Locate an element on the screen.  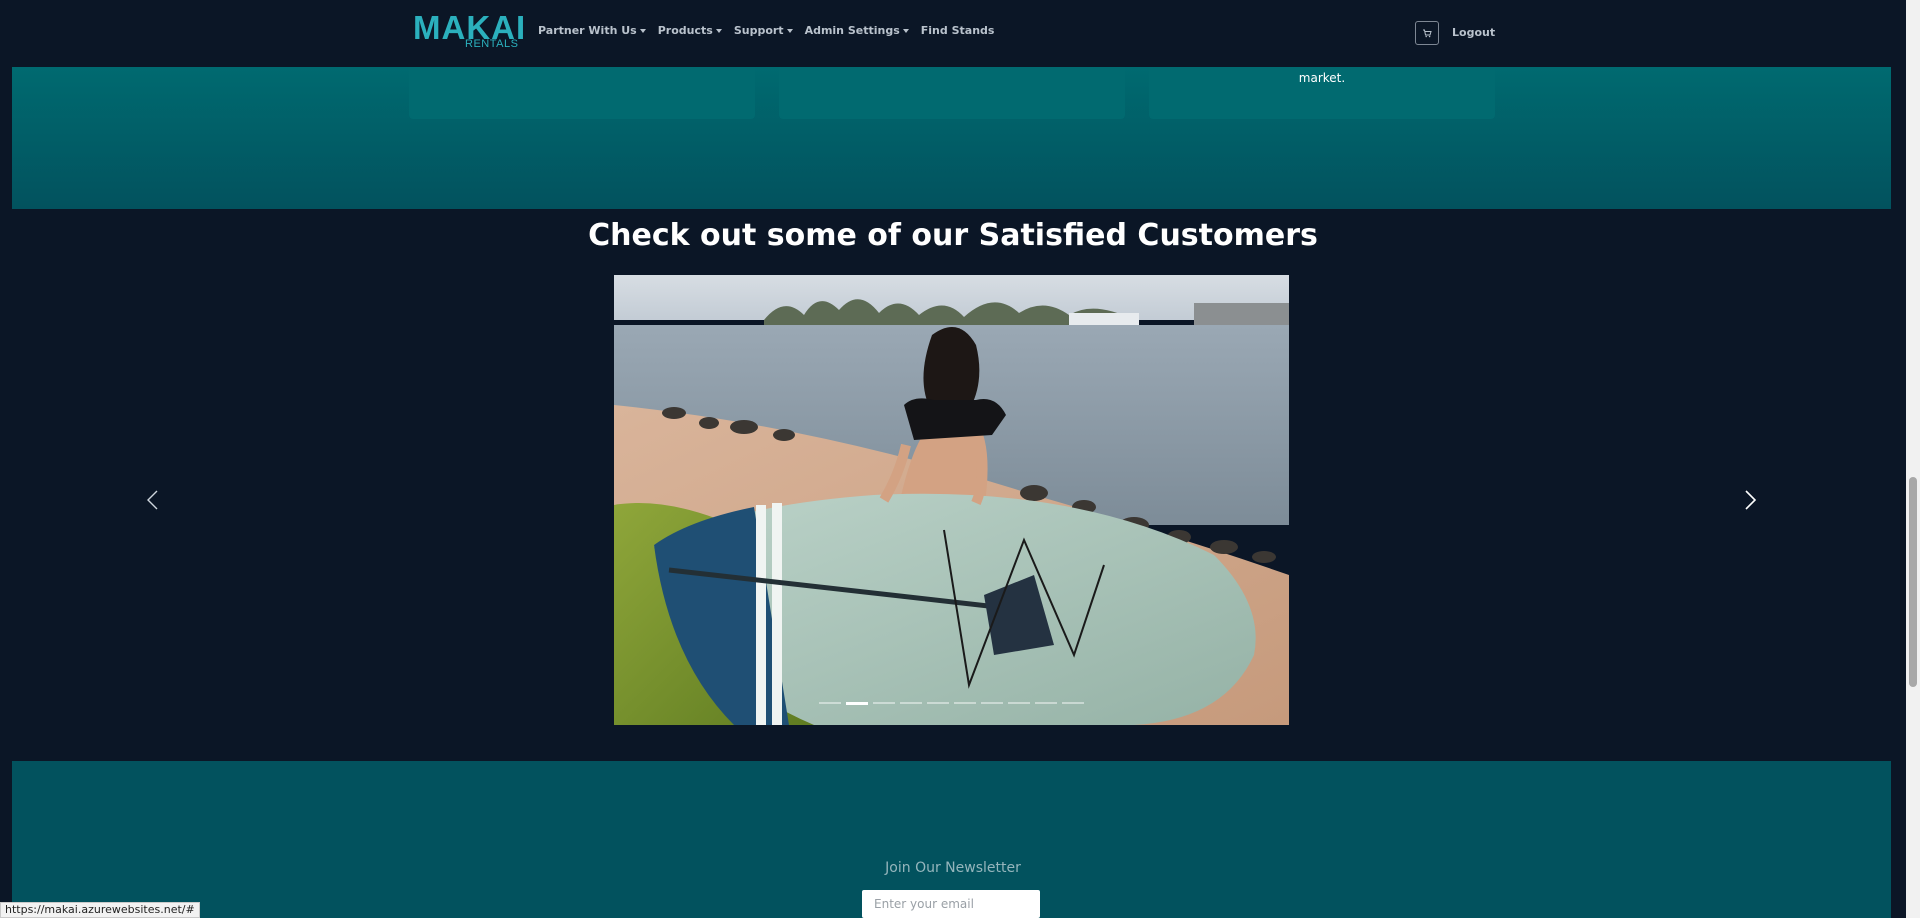
logout-link: Logout is located at coordinates (1473, 32).